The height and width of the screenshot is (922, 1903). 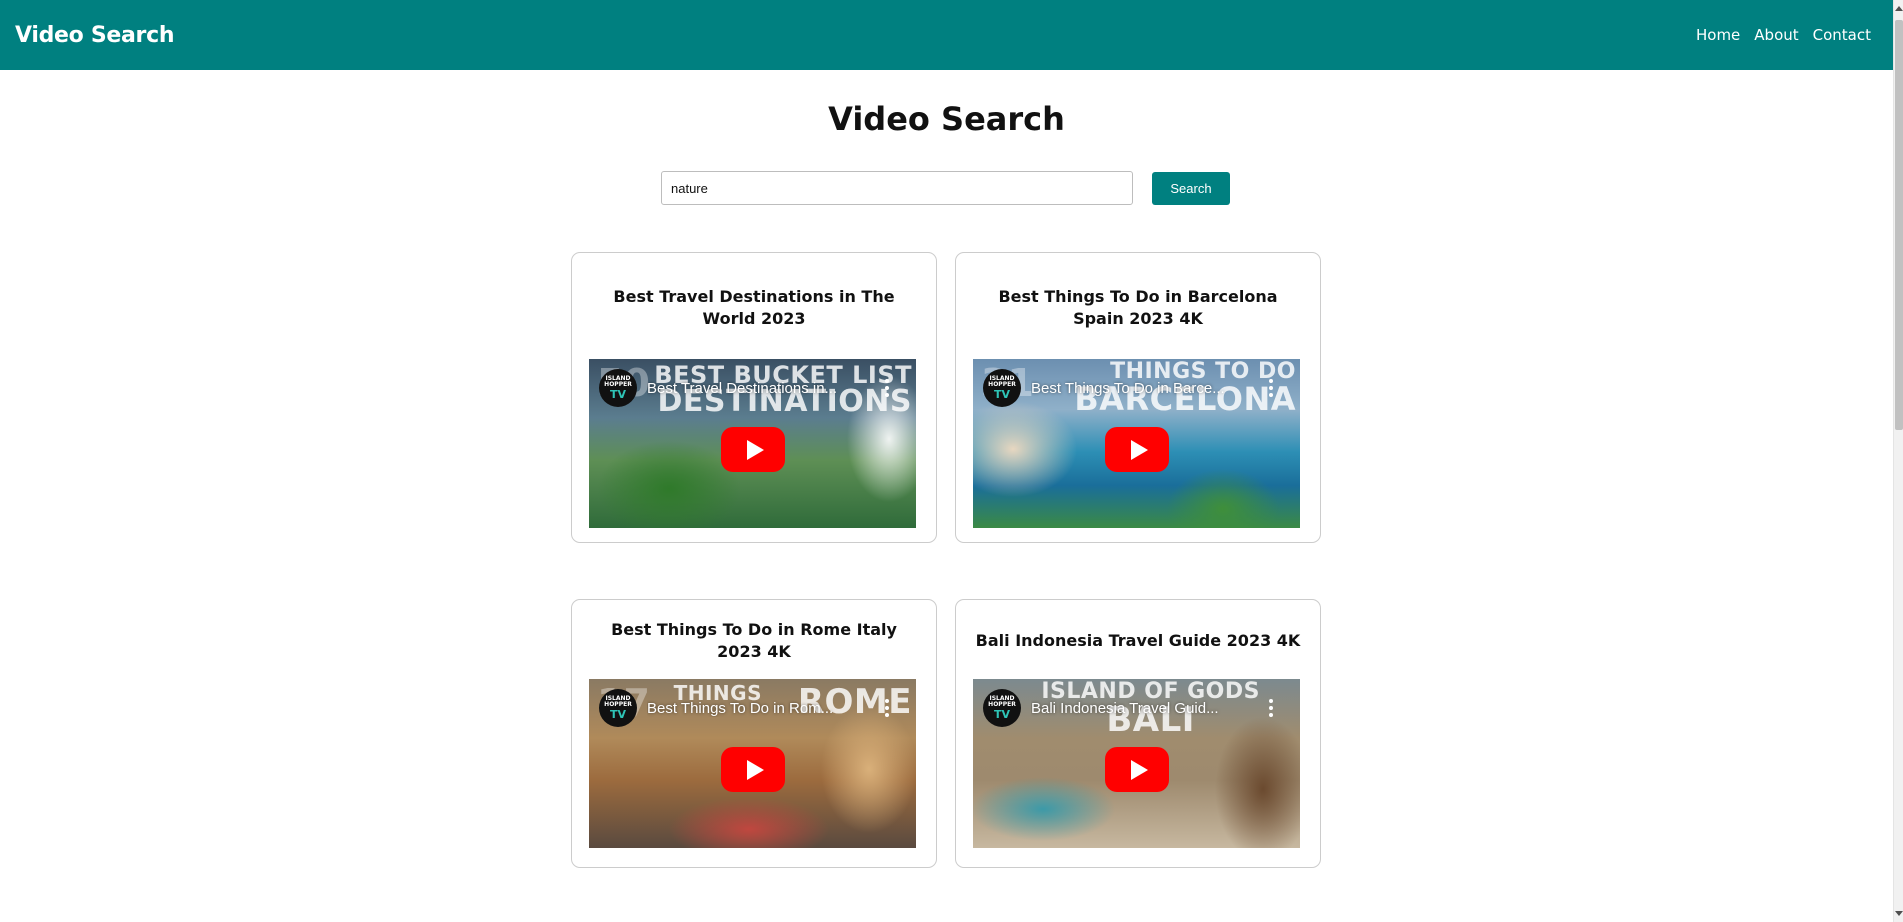 I want to click on nav-link-contact: Contact, so click(x=1842, y=35).